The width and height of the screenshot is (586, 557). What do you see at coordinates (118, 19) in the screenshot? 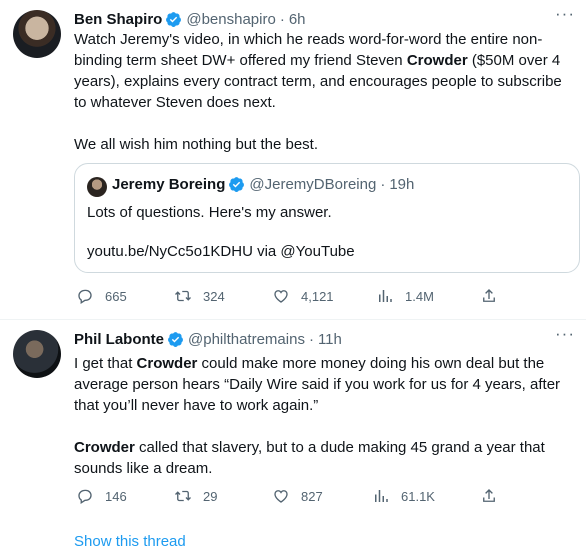
I see `author-name: Ben Shapiro` at bounding box center [118, 19].